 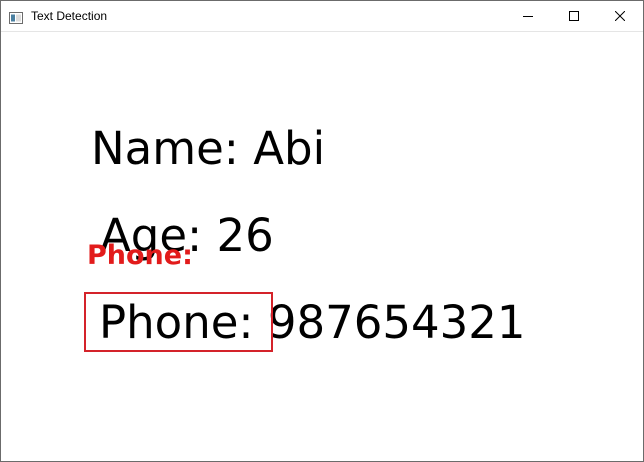 What do you see at coordinates (16, 16) in the screenshot?
I see `window-app-icon` at bounding box center [16, 16].